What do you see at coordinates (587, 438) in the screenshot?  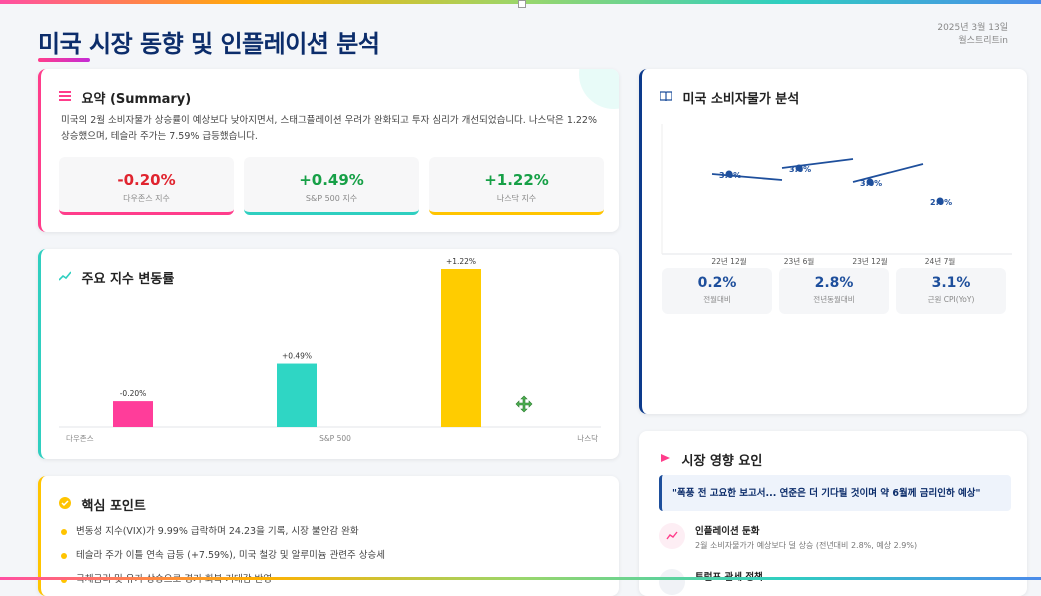 I see `x-tick-label: 나스닥` at bounding box center [587, 438].